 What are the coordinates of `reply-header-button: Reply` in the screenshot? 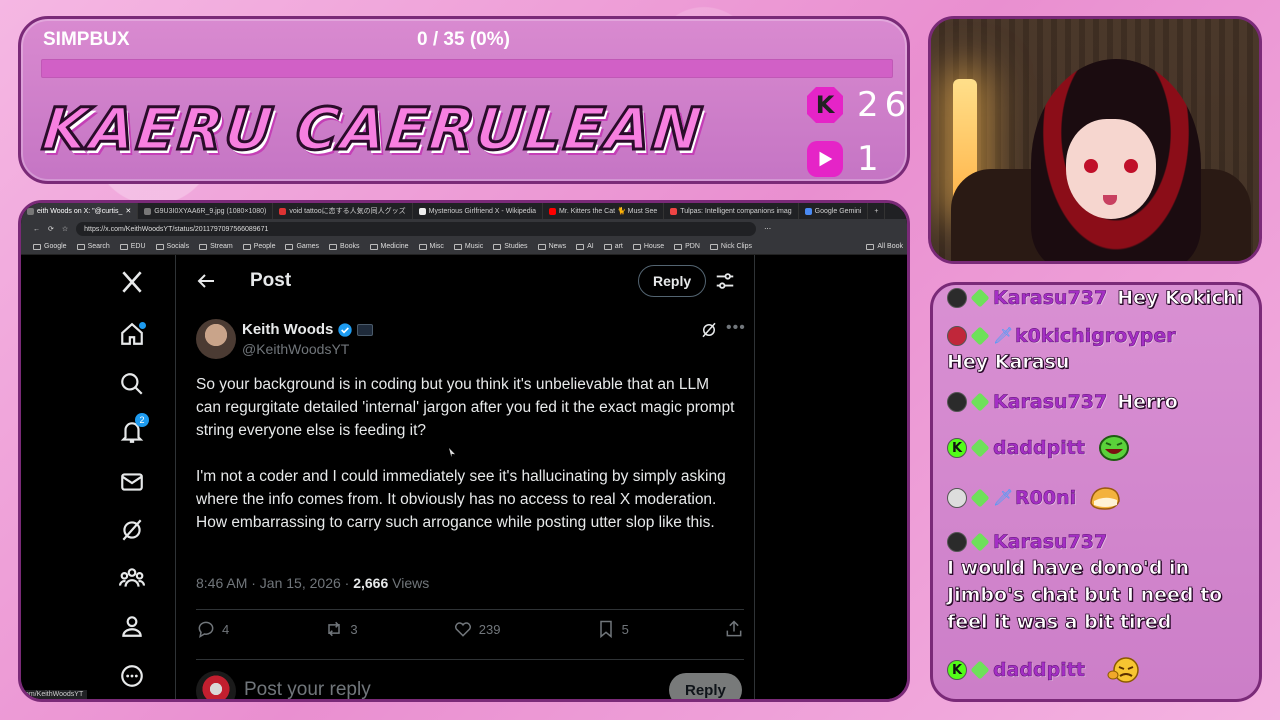 It's located at (672, 281).